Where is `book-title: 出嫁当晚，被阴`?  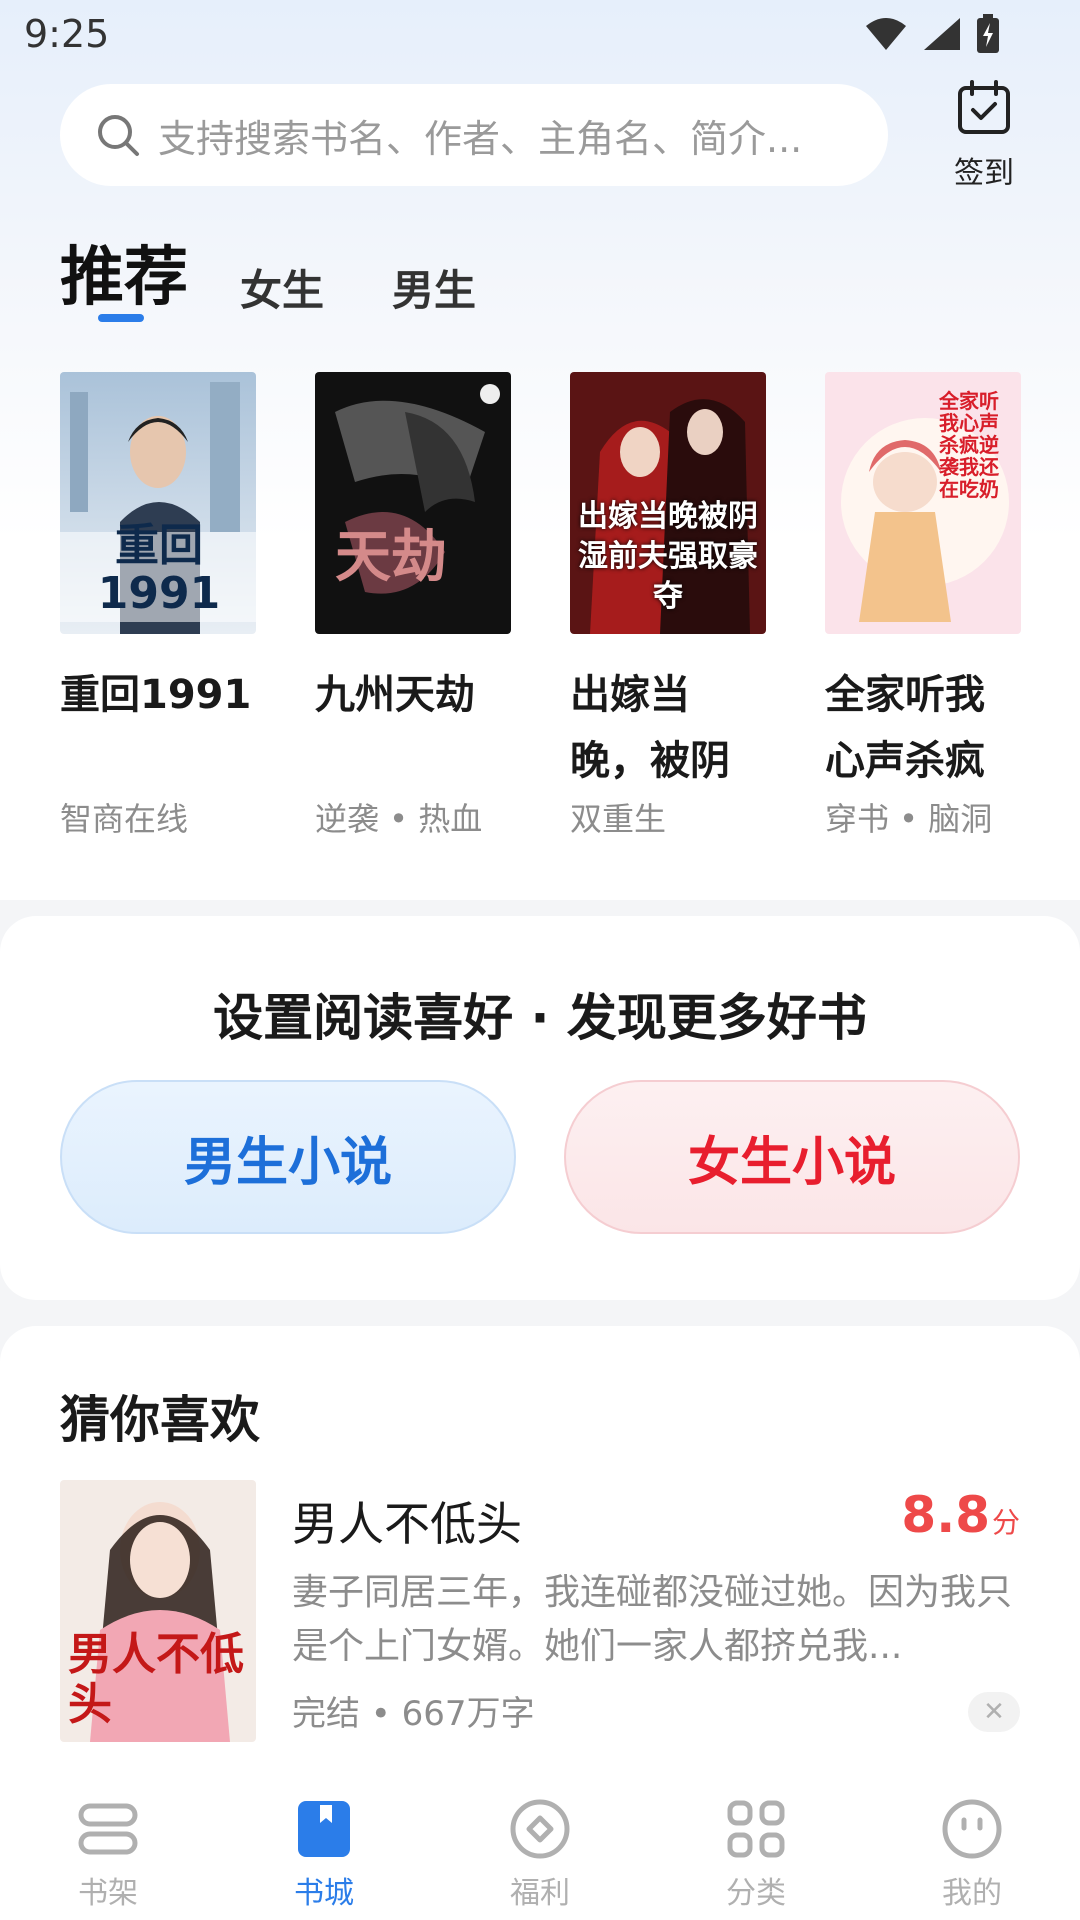 book-title: 出嫁当晚，被阴 is located at coordinates (650, 728).